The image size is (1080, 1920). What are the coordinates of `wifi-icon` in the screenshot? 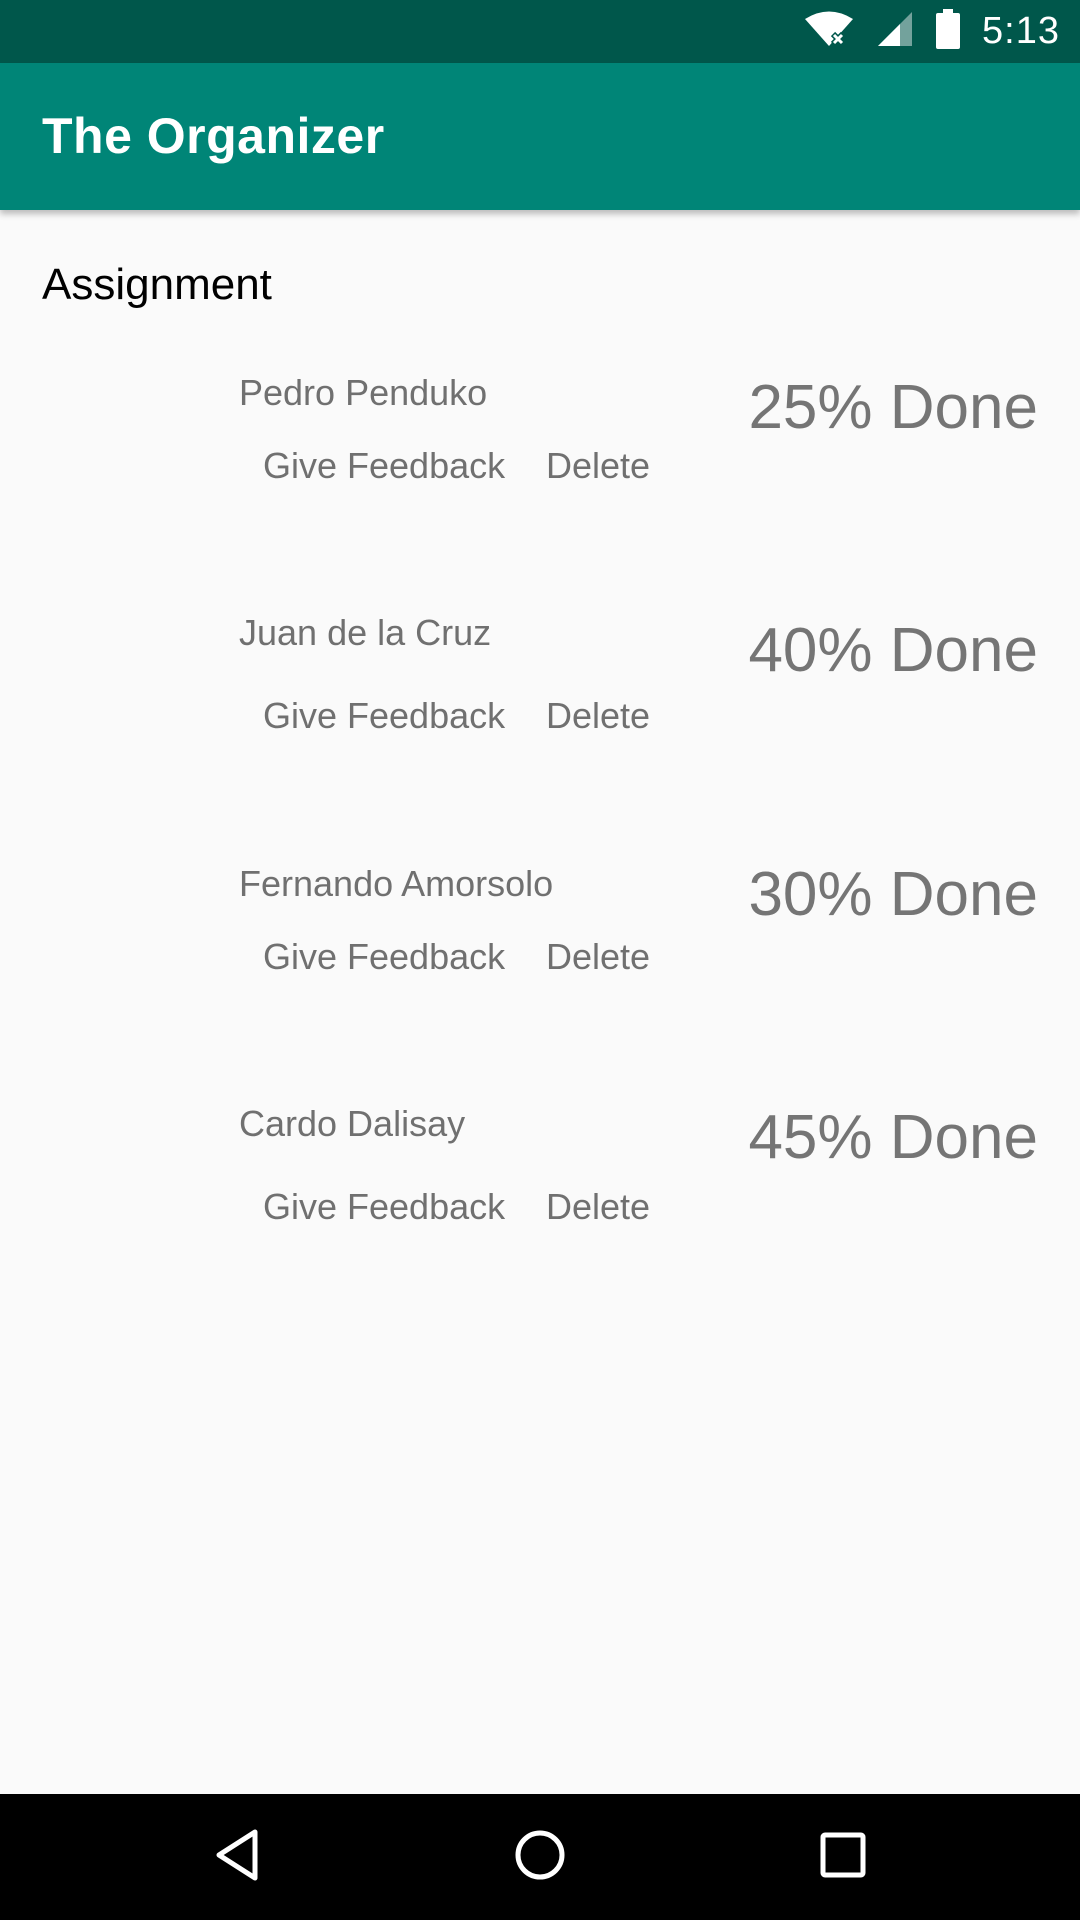 It's located at (829, 31).